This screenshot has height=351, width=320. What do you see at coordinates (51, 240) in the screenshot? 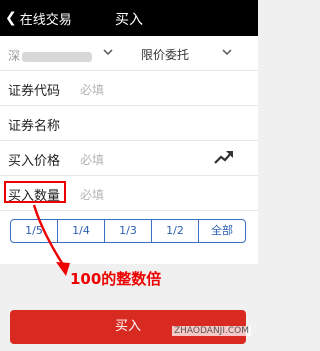
I see `annotation-arrow` at bounding box center [51, 240].